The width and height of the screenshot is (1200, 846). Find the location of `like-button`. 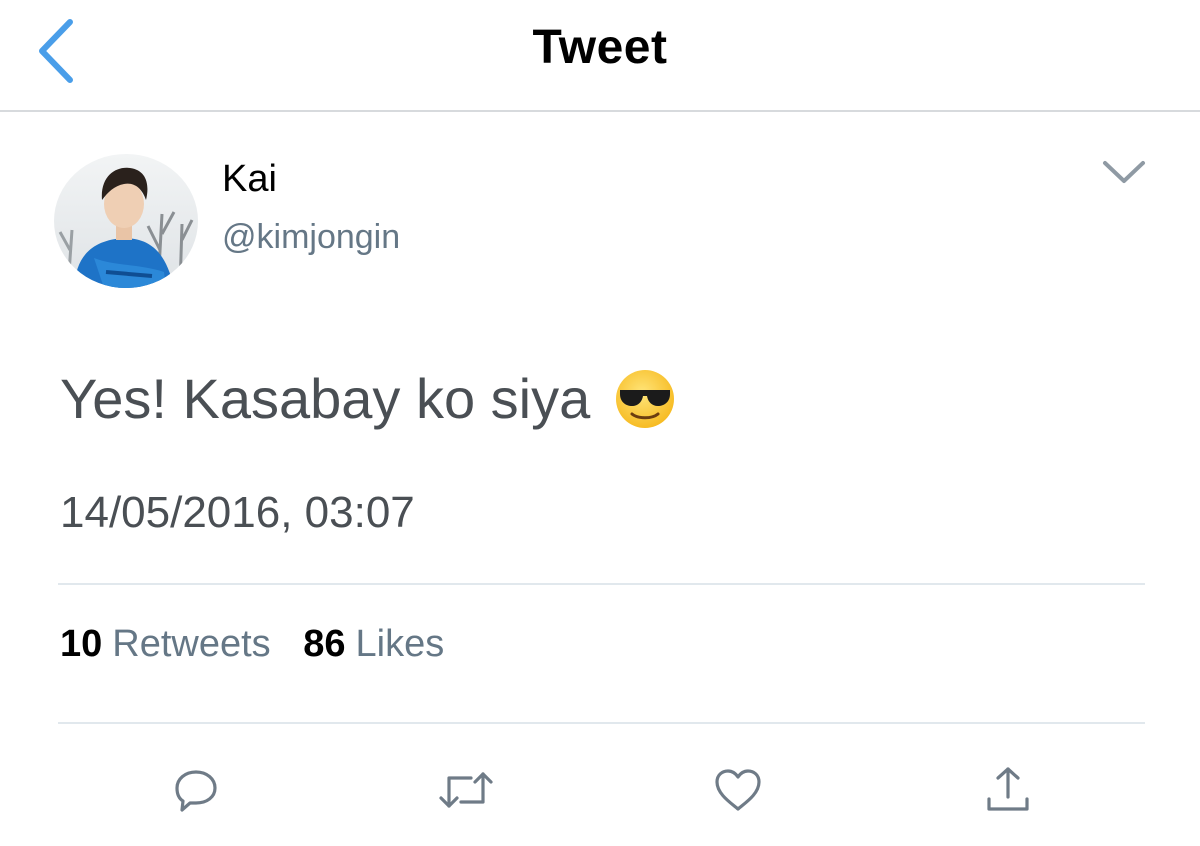

like-button is located at coordinates (738, 790).